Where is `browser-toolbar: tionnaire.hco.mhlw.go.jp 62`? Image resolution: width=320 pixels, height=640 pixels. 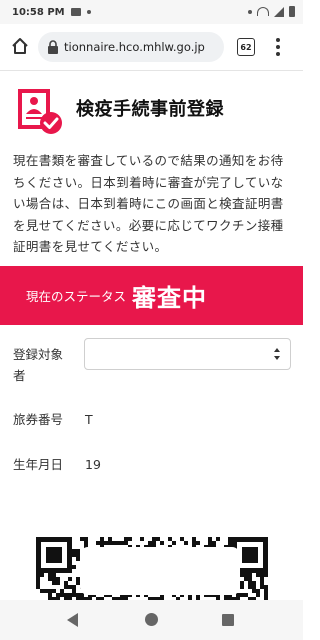
browser-toolbar: tionnaire.hco.mhlw.go.jp 62 is located at coordinates (151, 47).